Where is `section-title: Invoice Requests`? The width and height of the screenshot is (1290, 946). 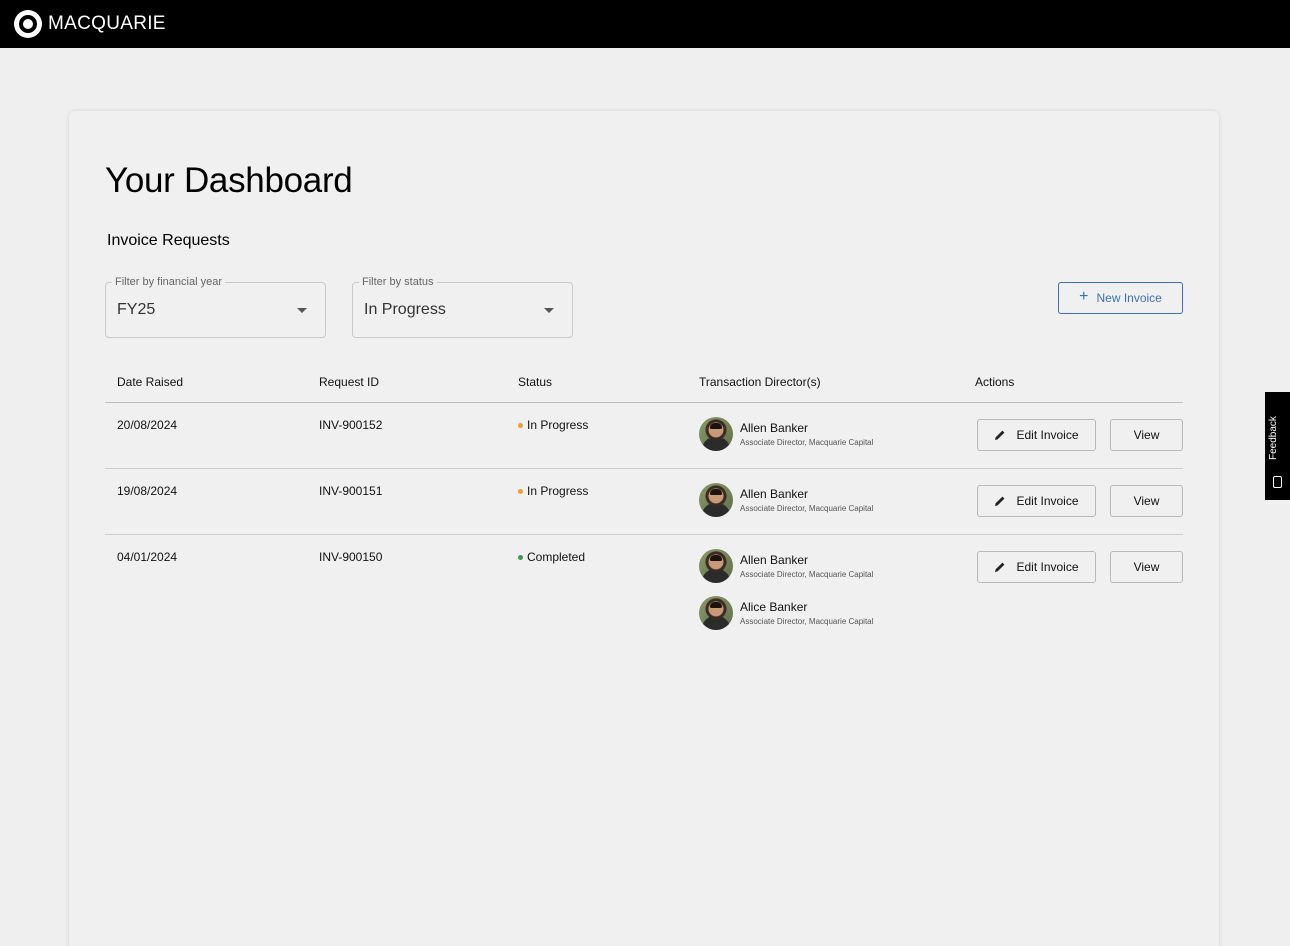
section-title: Invoice Requests is located at coordinates (168, 240).